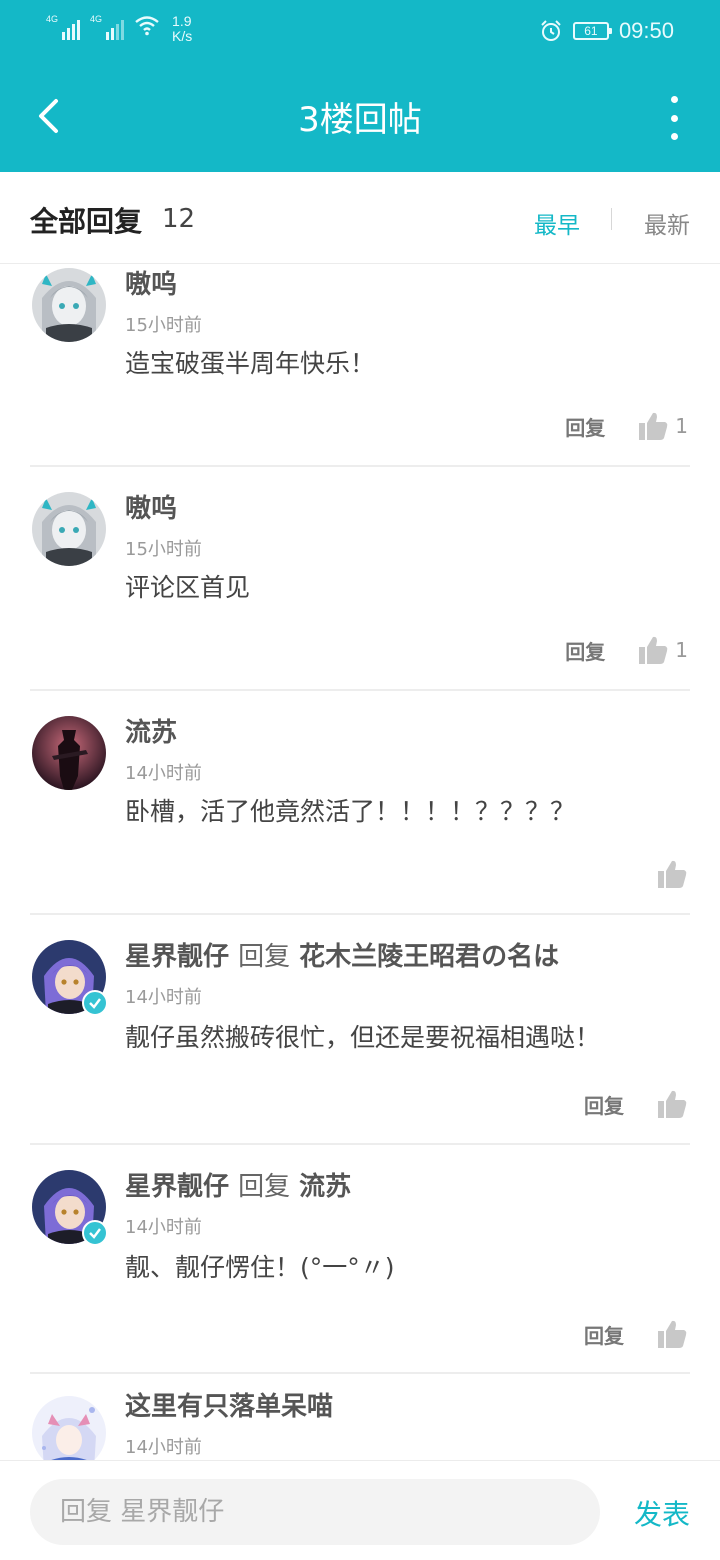 This screenshot has width=720, height=1560. Describe the element at coordinates (325, 1187) in the screenshot. I see `reply-target: 流苏` at that location.